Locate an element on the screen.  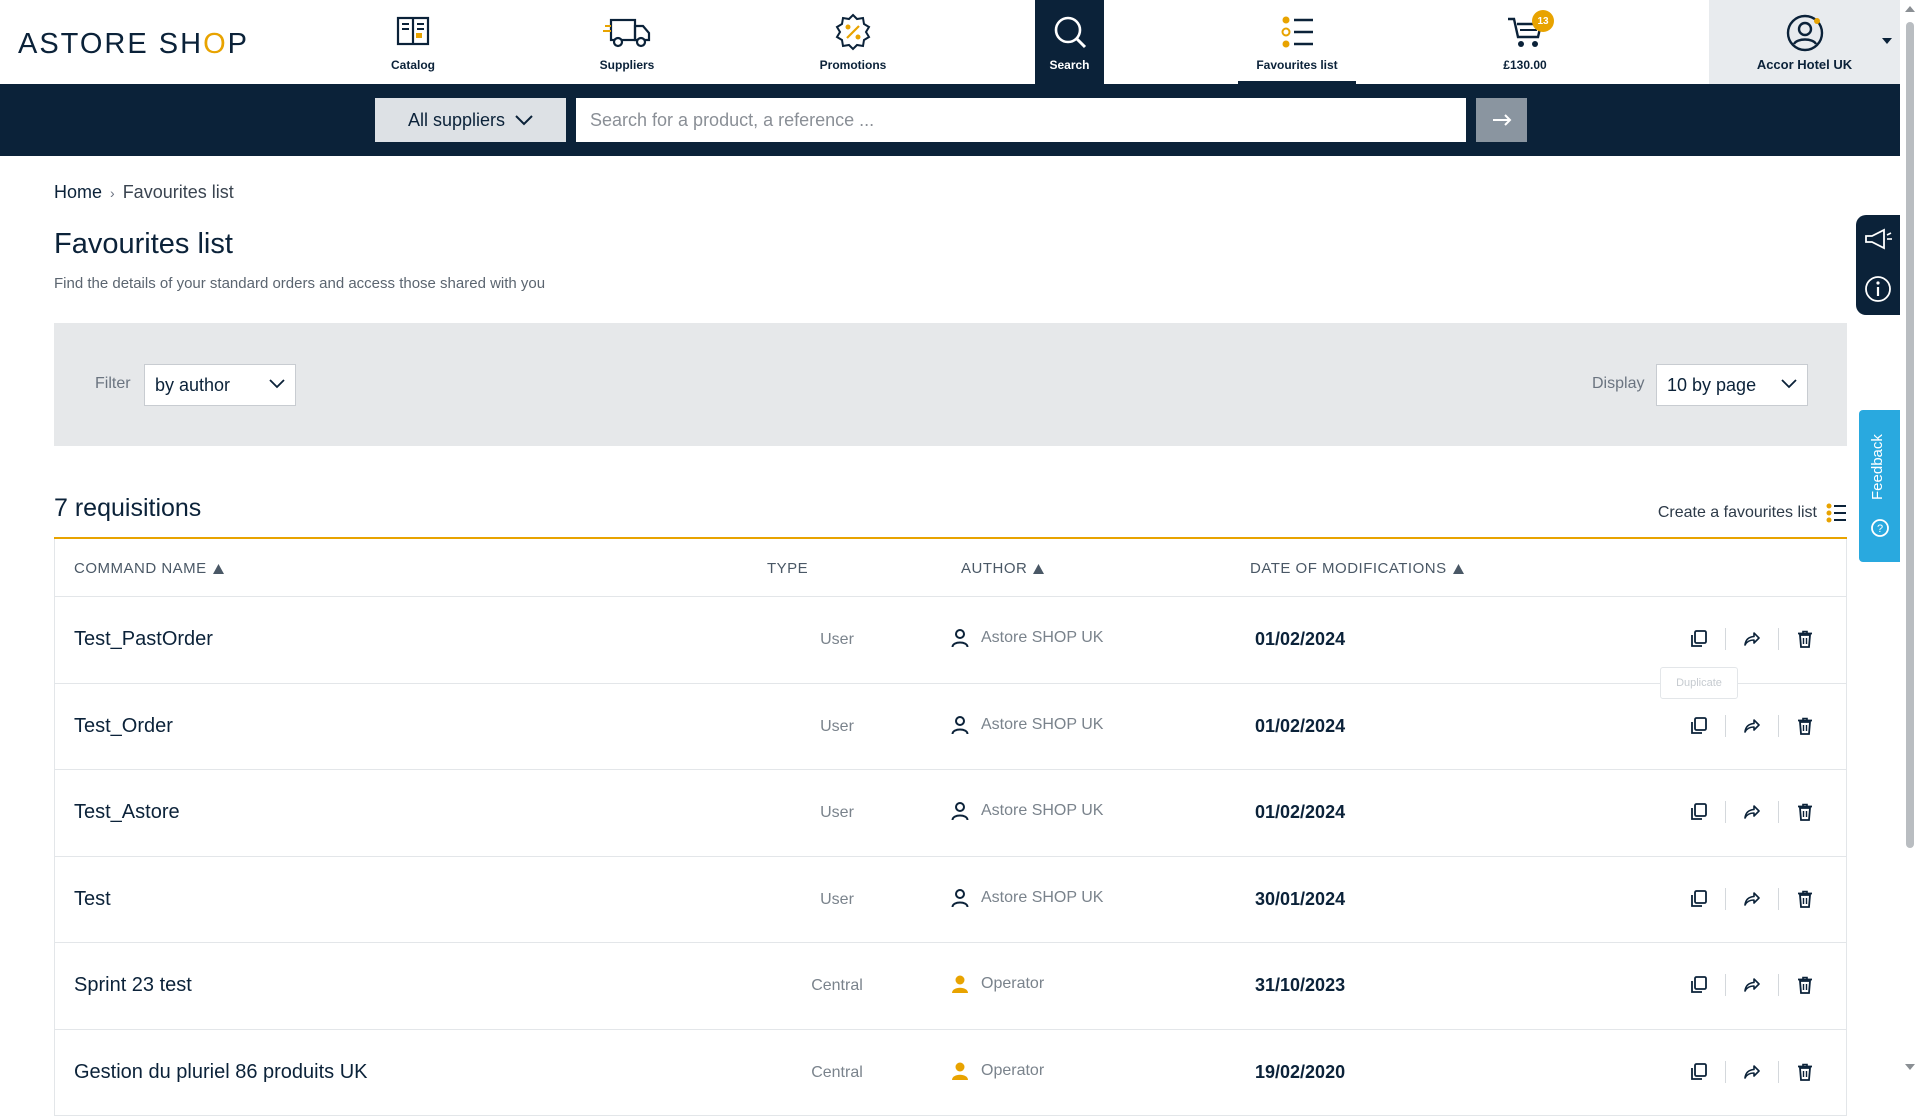
nav-cart: 13 £130.00 is located at coordinates (1525, 42).